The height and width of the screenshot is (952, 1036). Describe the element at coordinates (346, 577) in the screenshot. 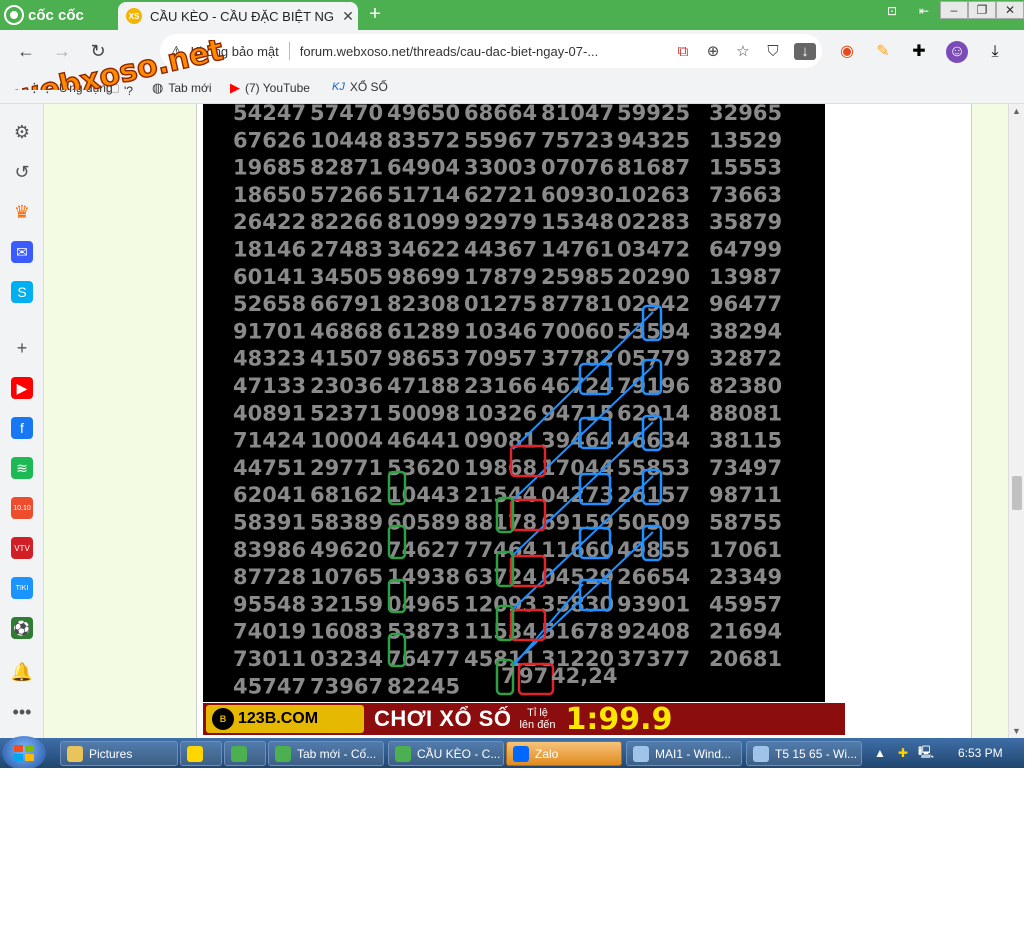

I see `lottery-number: 10765` at that location.